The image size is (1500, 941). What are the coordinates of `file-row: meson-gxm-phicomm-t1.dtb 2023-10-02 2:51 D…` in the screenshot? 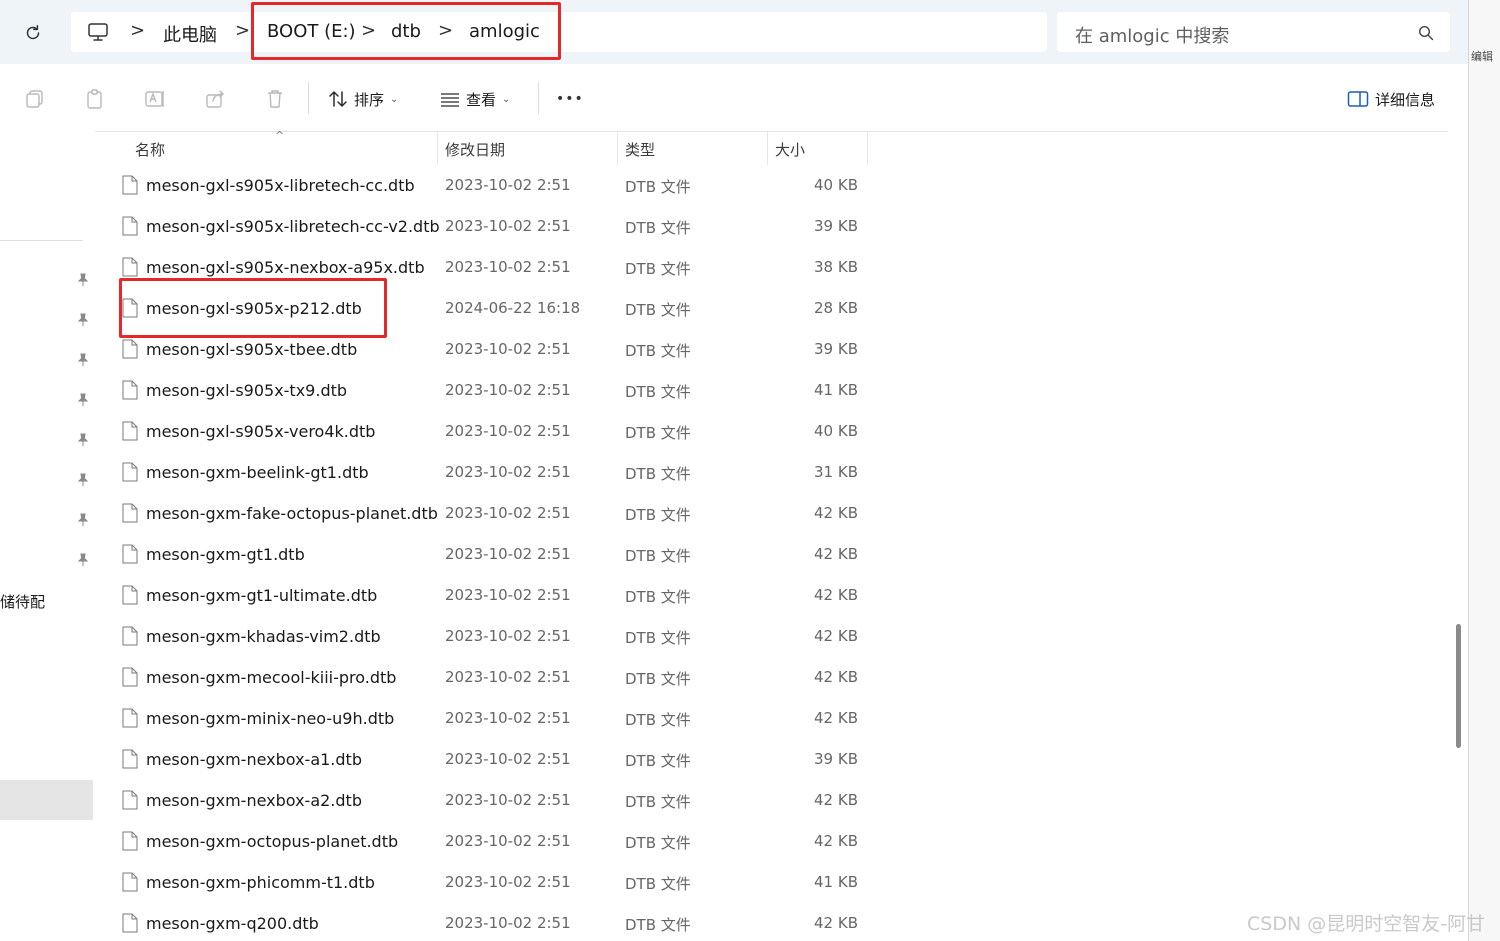 It's located at (485, 882).